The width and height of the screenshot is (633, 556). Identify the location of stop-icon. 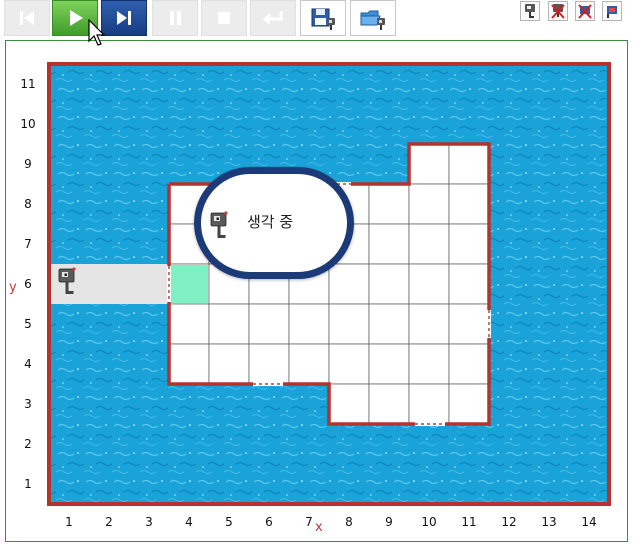
(224, 18).